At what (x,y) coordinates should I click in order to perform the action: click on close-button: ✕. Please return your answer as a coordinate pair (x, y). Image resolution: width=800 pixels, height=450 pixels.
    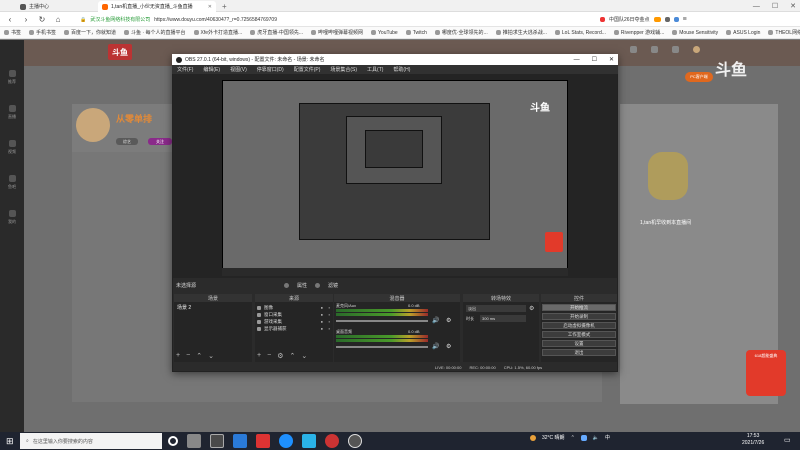
    Looking at the image, I should click on (793, 6).